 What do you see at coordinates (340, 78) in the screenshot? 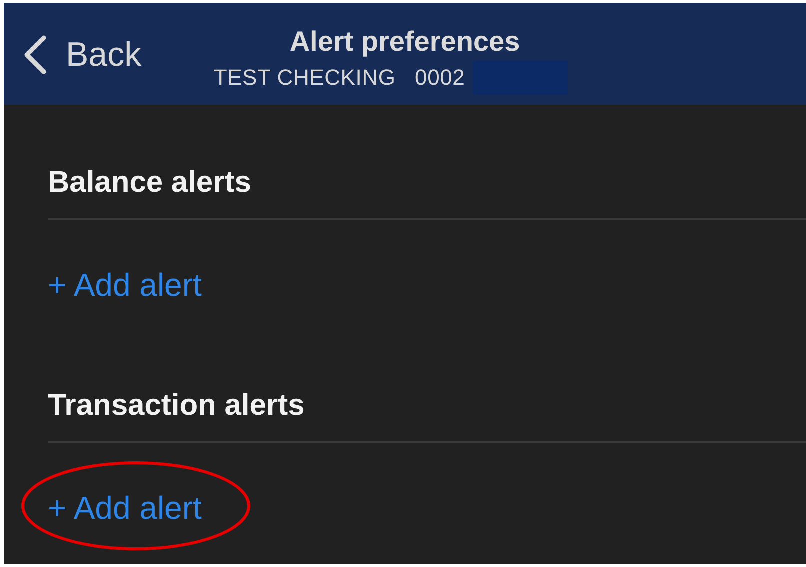
I see `account-subtitle: TEST CHECKING 0002` at bounding box center [340, 78].